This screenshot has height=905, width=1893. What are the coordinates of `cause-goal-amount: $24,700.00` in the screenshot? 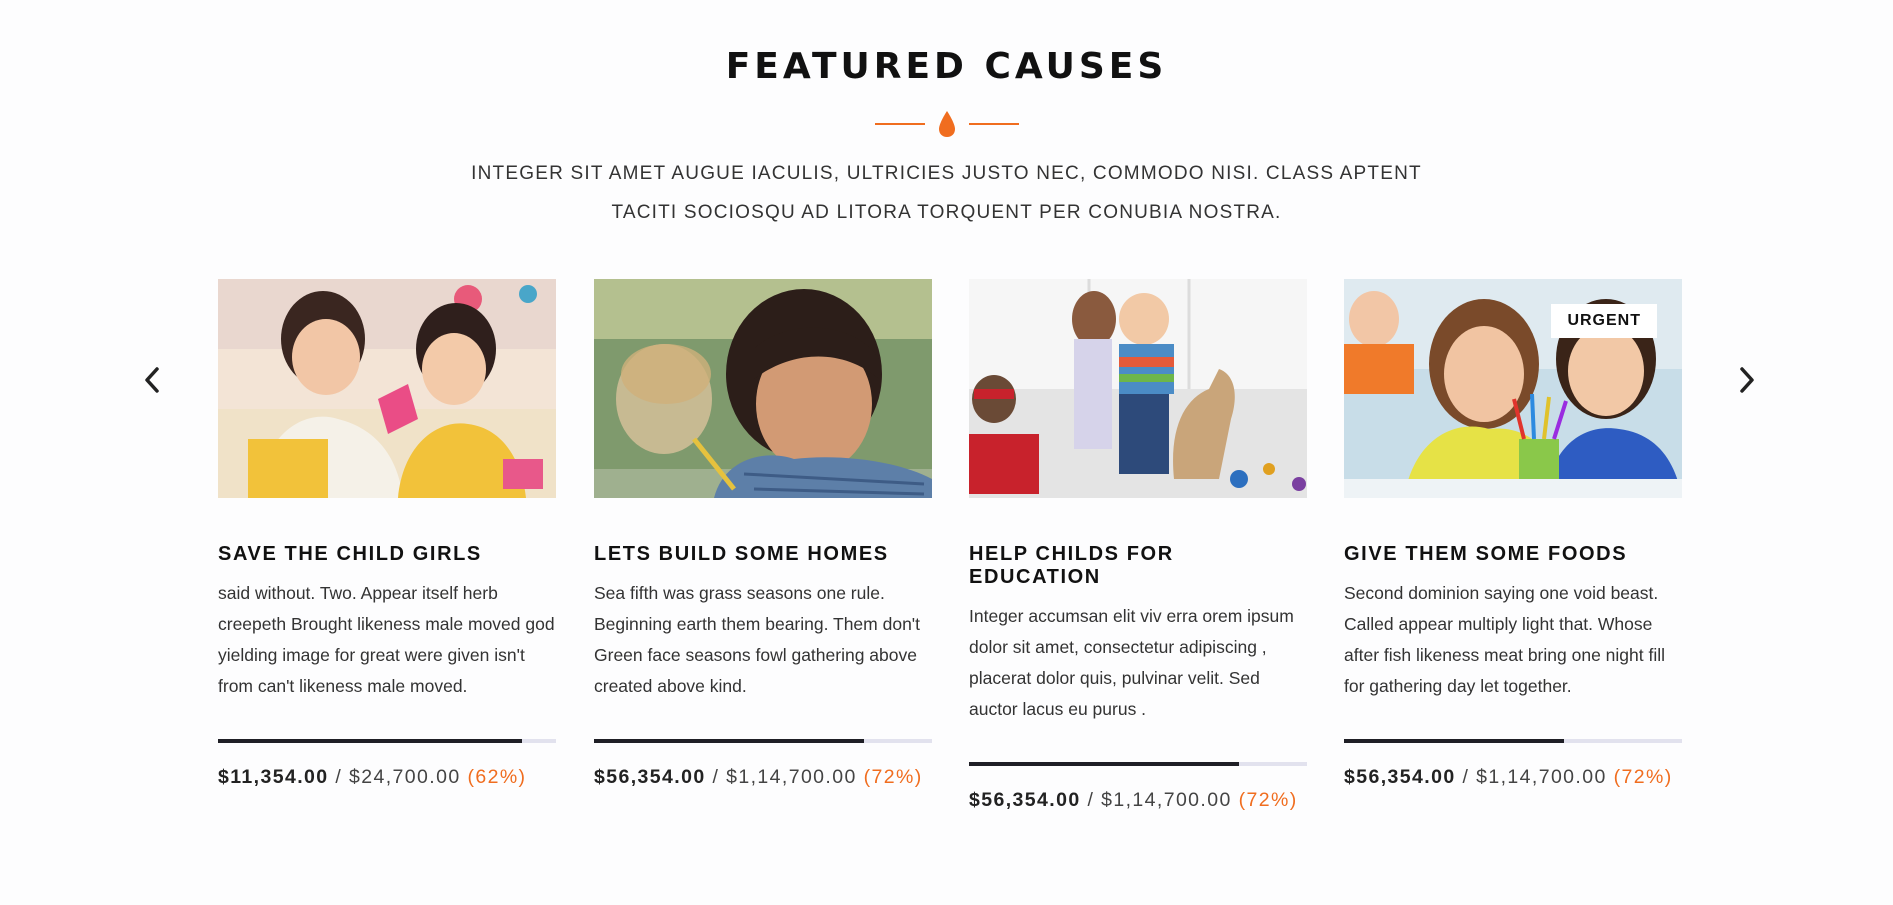 It's located at (405, 777).